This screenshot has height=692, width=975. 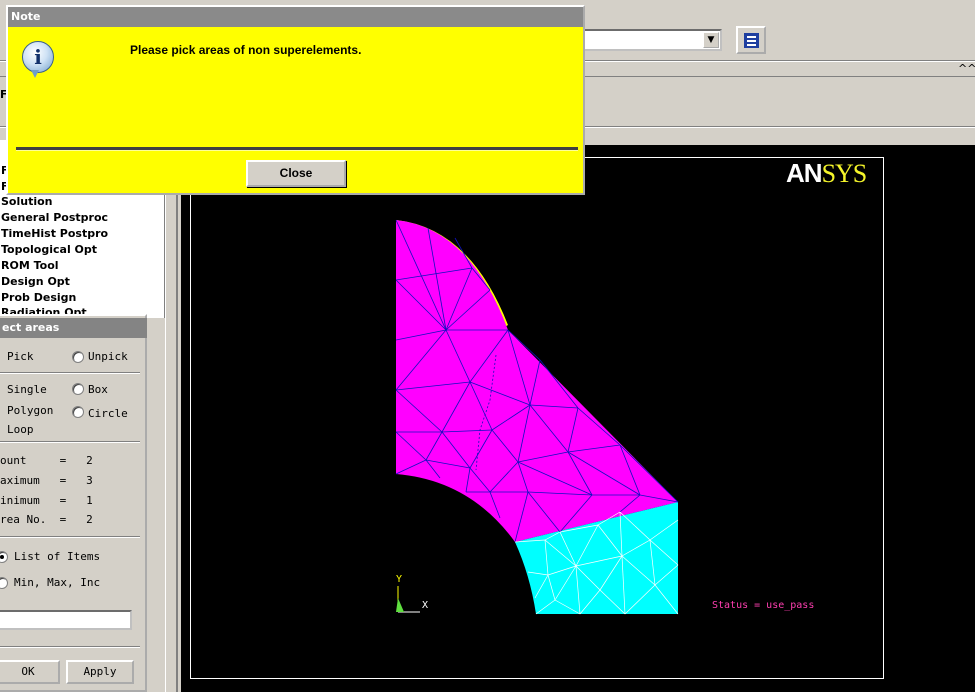 What do you see at coordinates (763, 605) in the screenshot?
I see `status-text: Status = use_pass` at bounding box center [763, 605].